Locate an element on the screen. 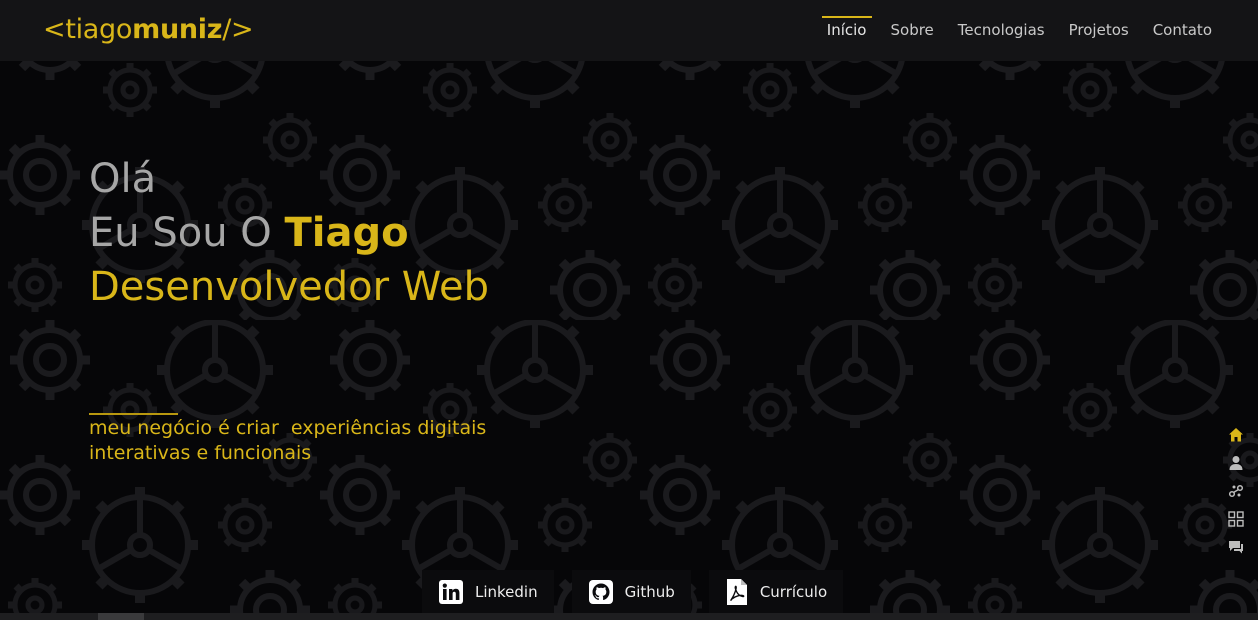 The height and width of the screenshot is (620, 1258). side-nav-home is located at coordinates (1236, 435).